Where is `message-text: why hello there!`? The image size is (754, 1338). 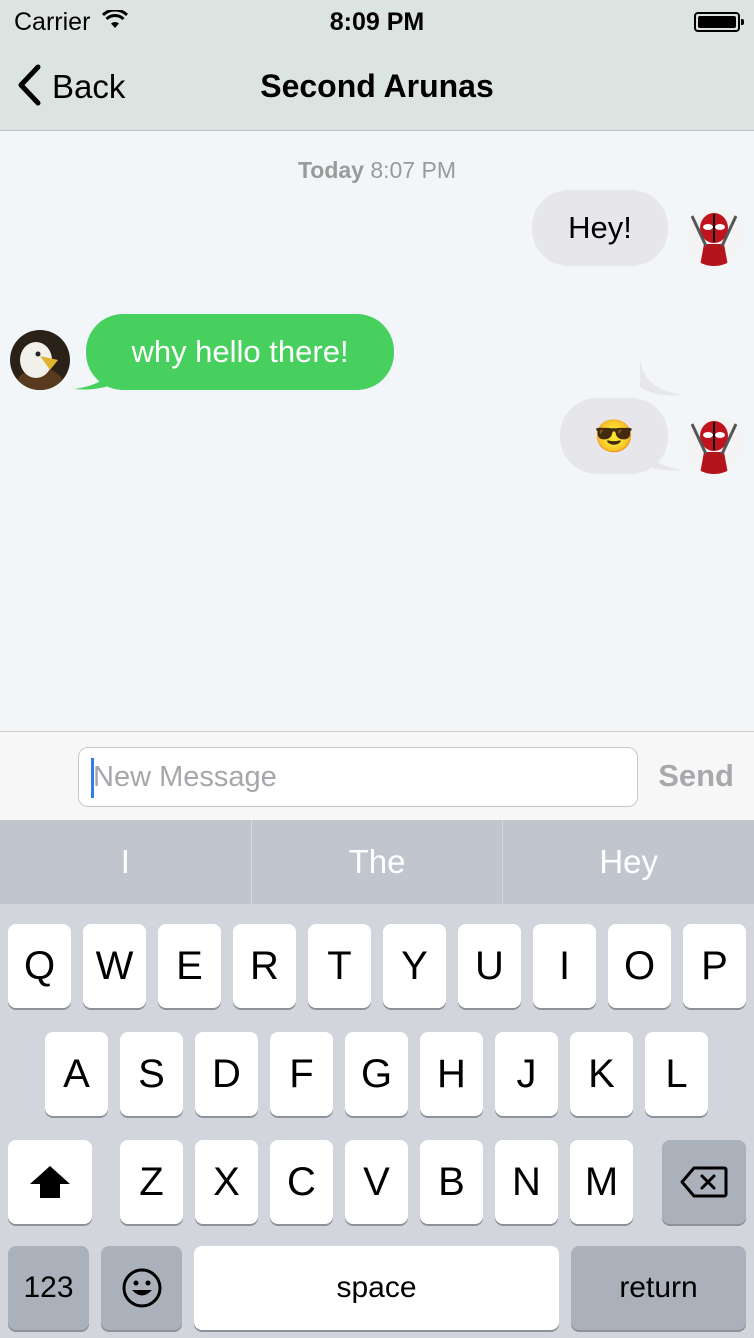
message-text: why hello there! is located at coordinates (240, 351).